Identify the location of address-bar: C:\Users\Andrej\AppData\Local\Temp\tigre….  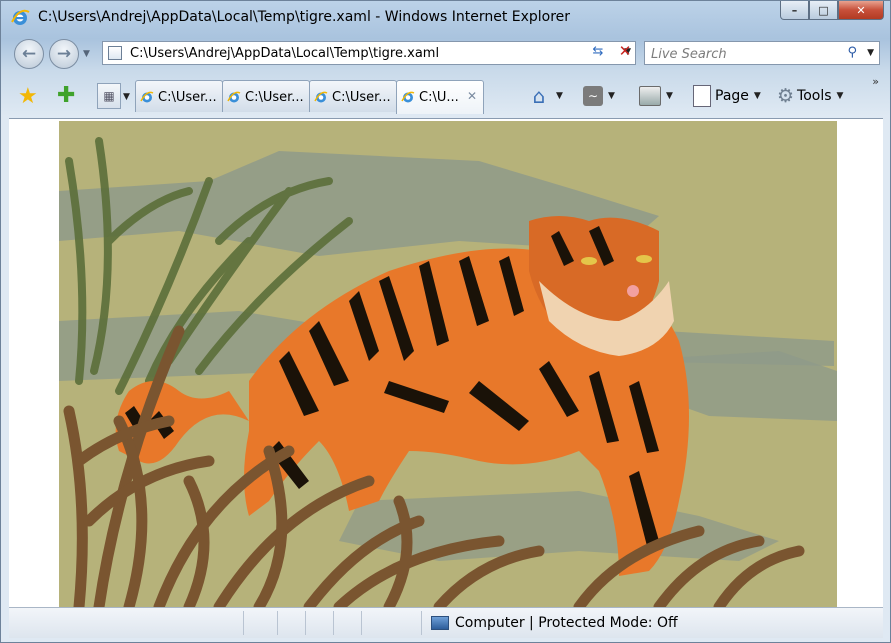
(369, 53).